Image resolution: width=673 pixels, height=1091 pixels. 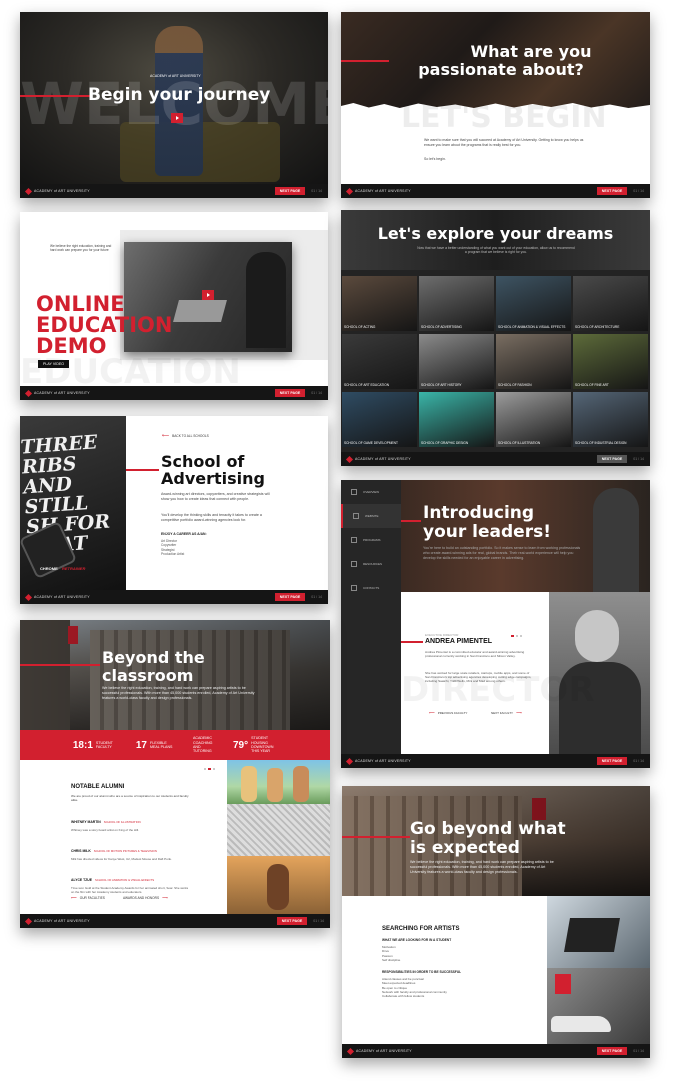 I want to click on headline-line2: is expected, so click(x=465, y=848).